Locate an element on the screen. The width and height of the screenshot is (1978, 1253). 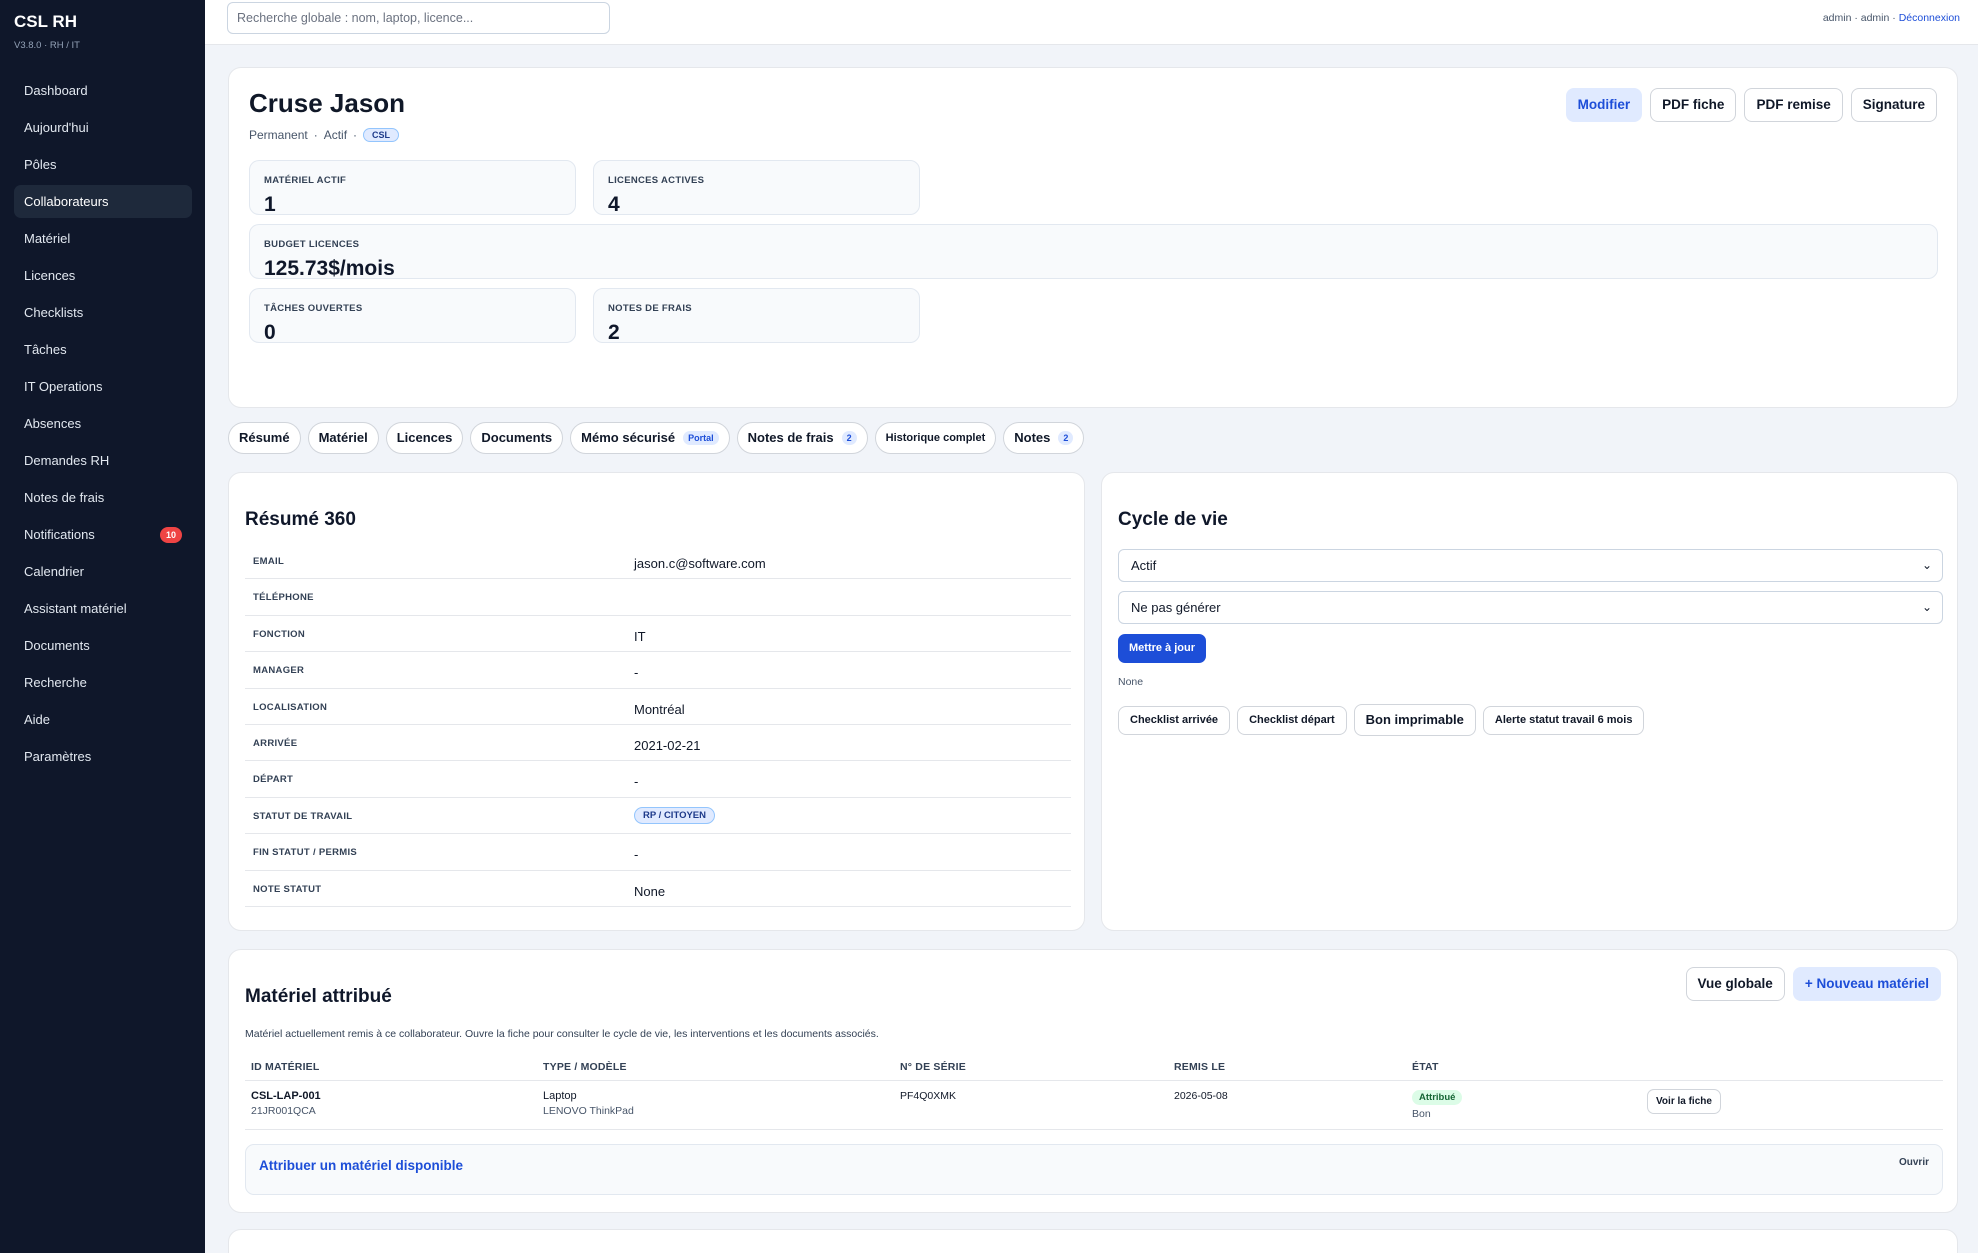
material-type: Laptop is located at coordinates (560, 1096).